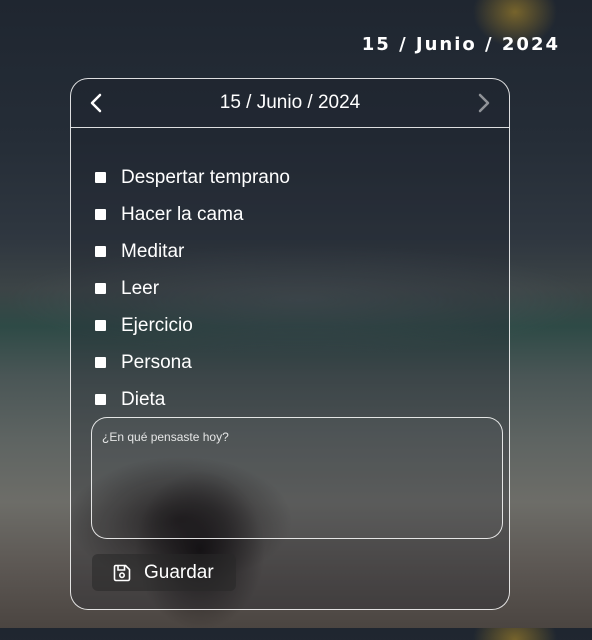 The height and width of the screenshot is (640, 592). I want to click on task-label: Hacer la cama, so click(182, 214).